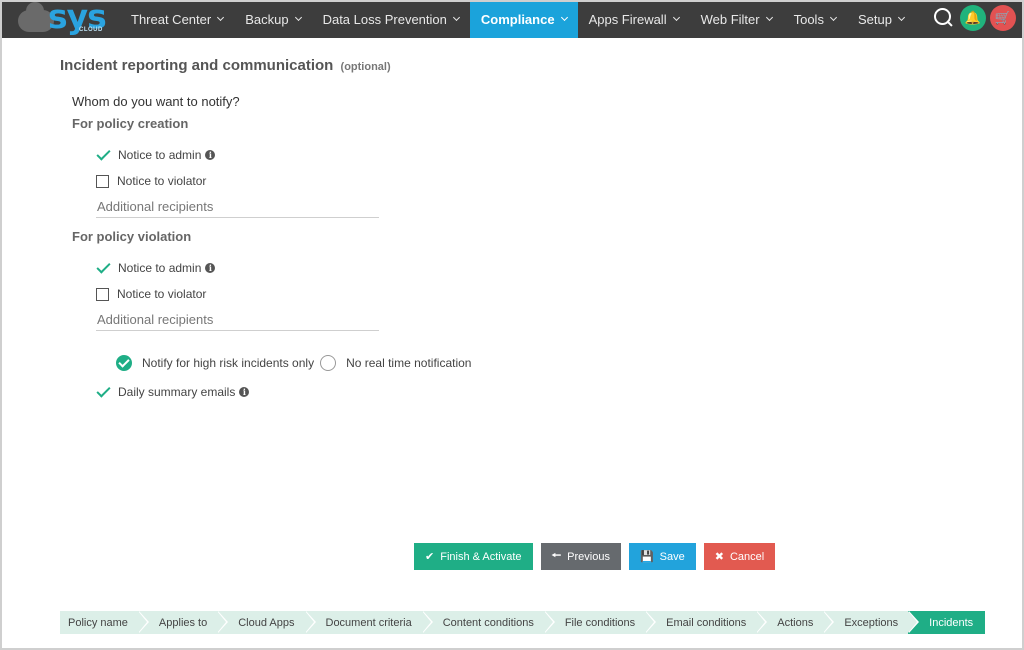  Describe the element at coordinates (874, 19) in the screenshot. I see `menu-label: Setup` at that location.